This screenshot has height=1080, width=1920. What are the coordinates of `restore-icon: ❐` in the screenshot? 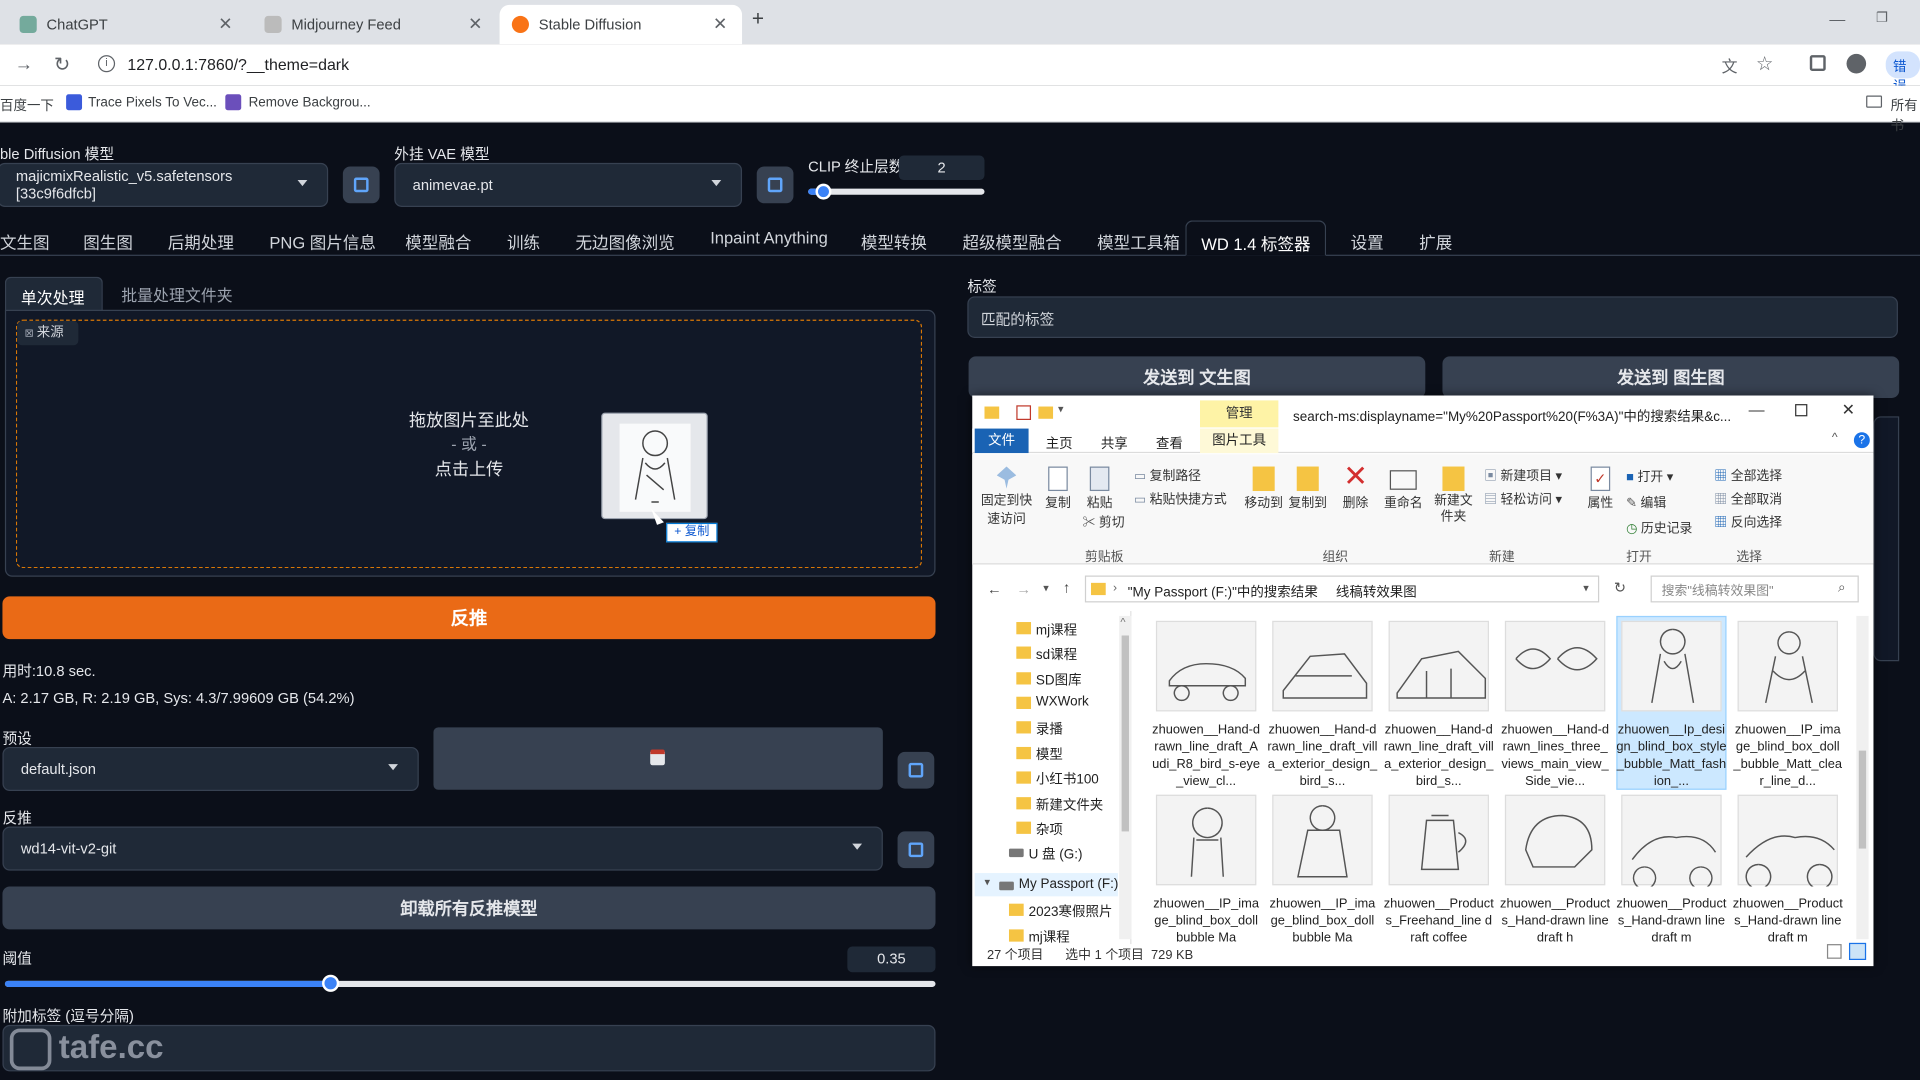 It's located at (1882, 18).